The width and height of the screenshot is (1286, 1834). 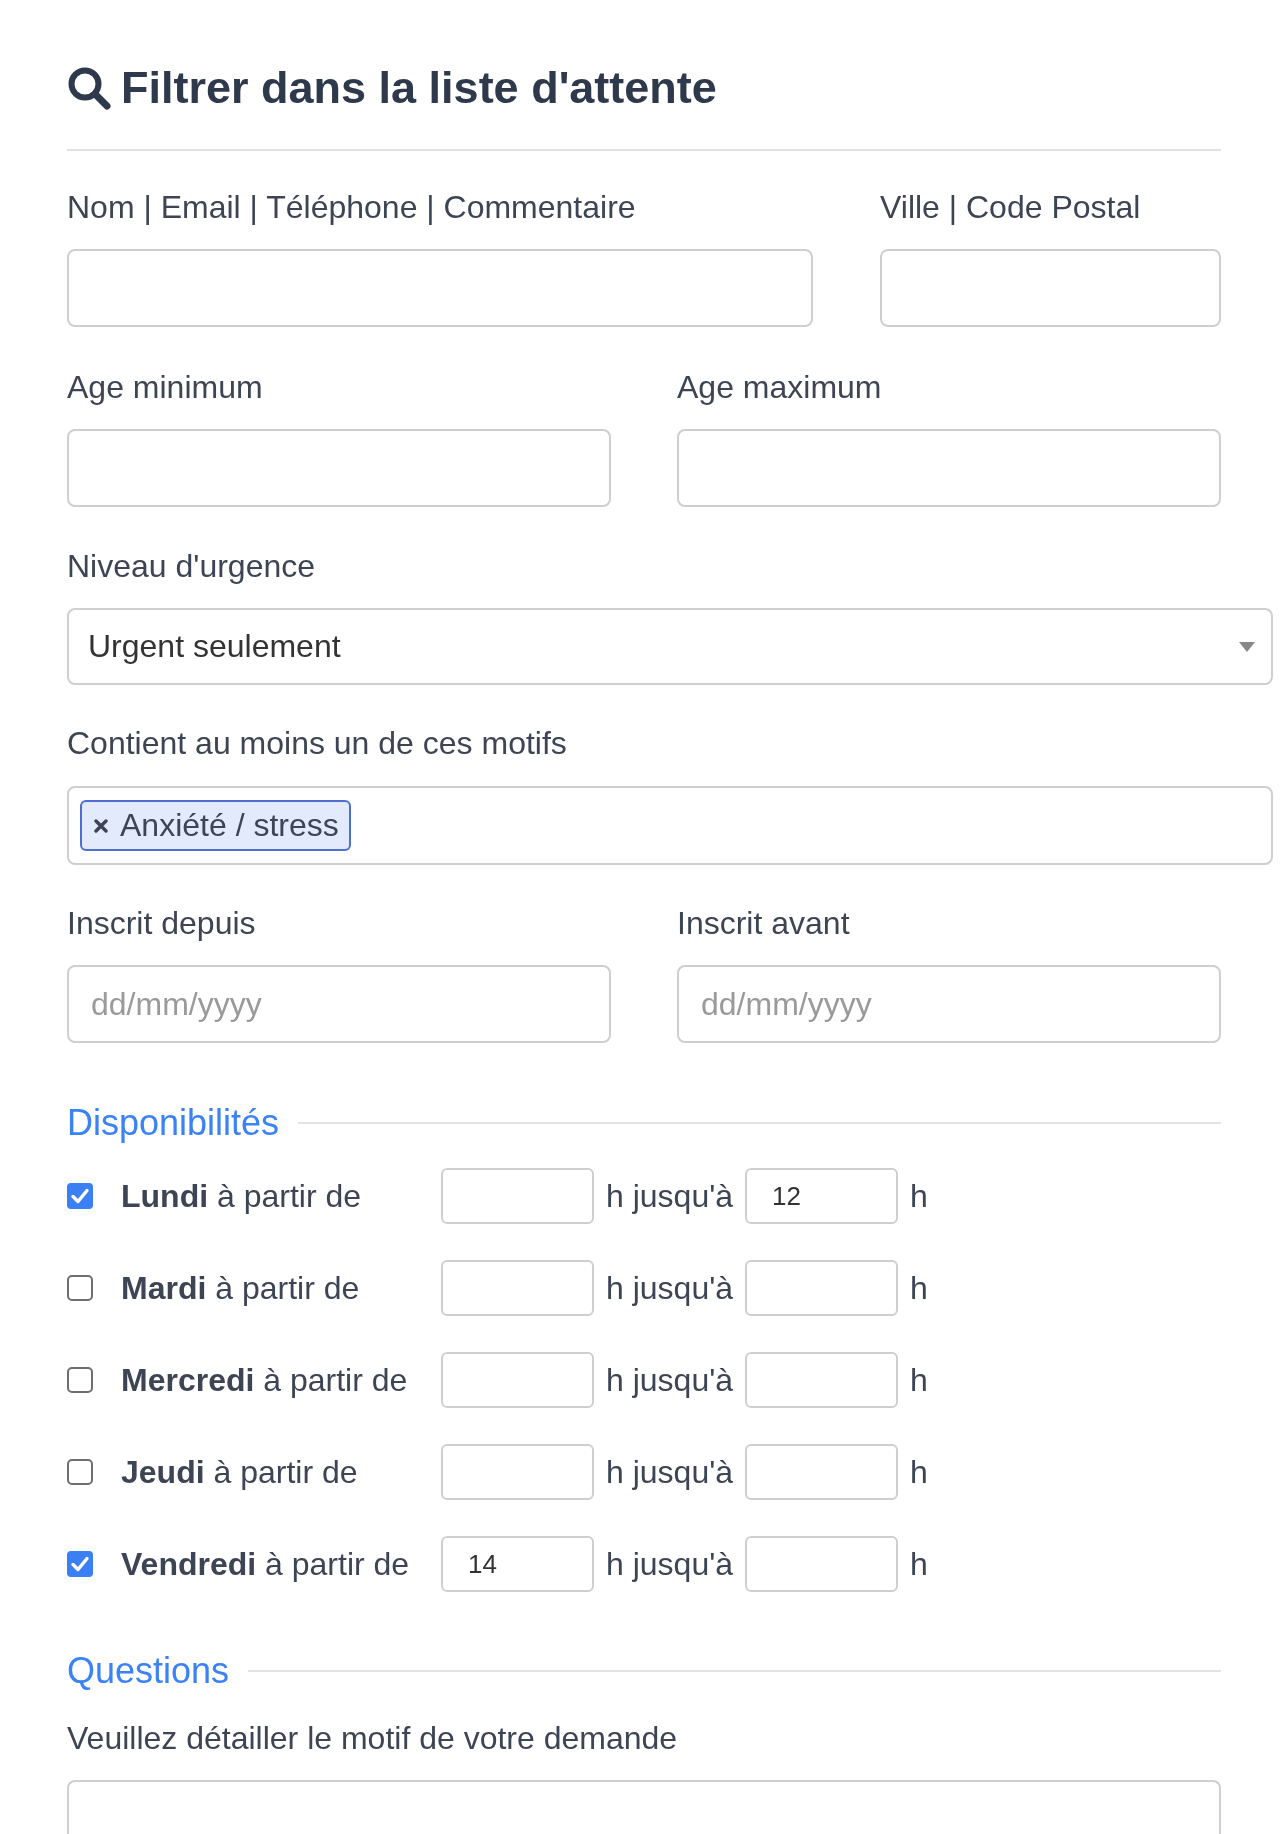 I want to click on end-hour-field: 12, so click(x=822, y=1196).